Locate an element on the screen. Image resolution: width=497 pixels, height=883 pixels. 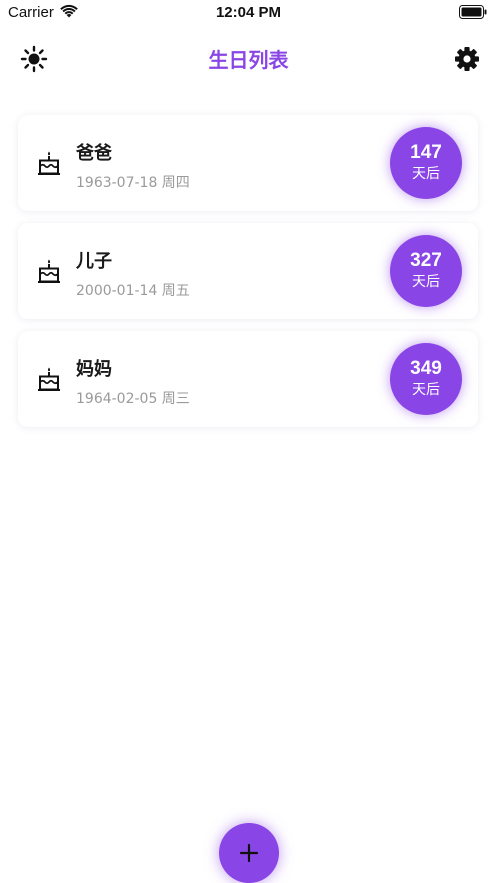
birthday-date: 1964-02-05 周三 is located at coordinates (133, 399).